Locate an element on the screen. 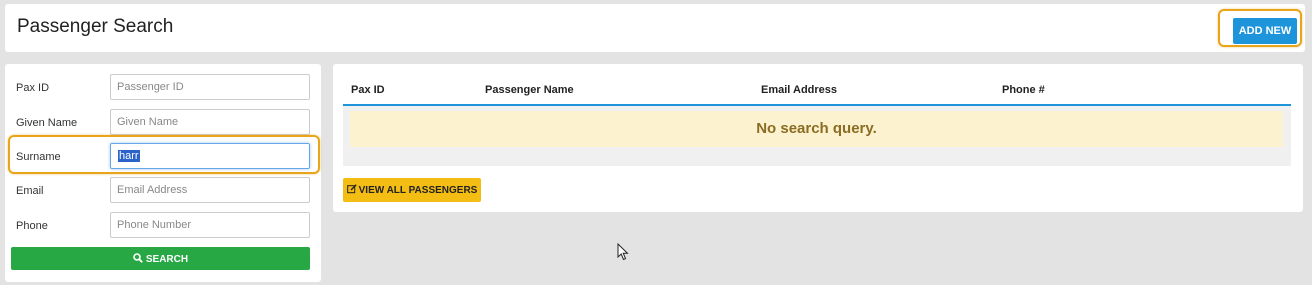 This screenshot has width=1312, height=285. surname-input: harr is located at coordinates (210, 156).